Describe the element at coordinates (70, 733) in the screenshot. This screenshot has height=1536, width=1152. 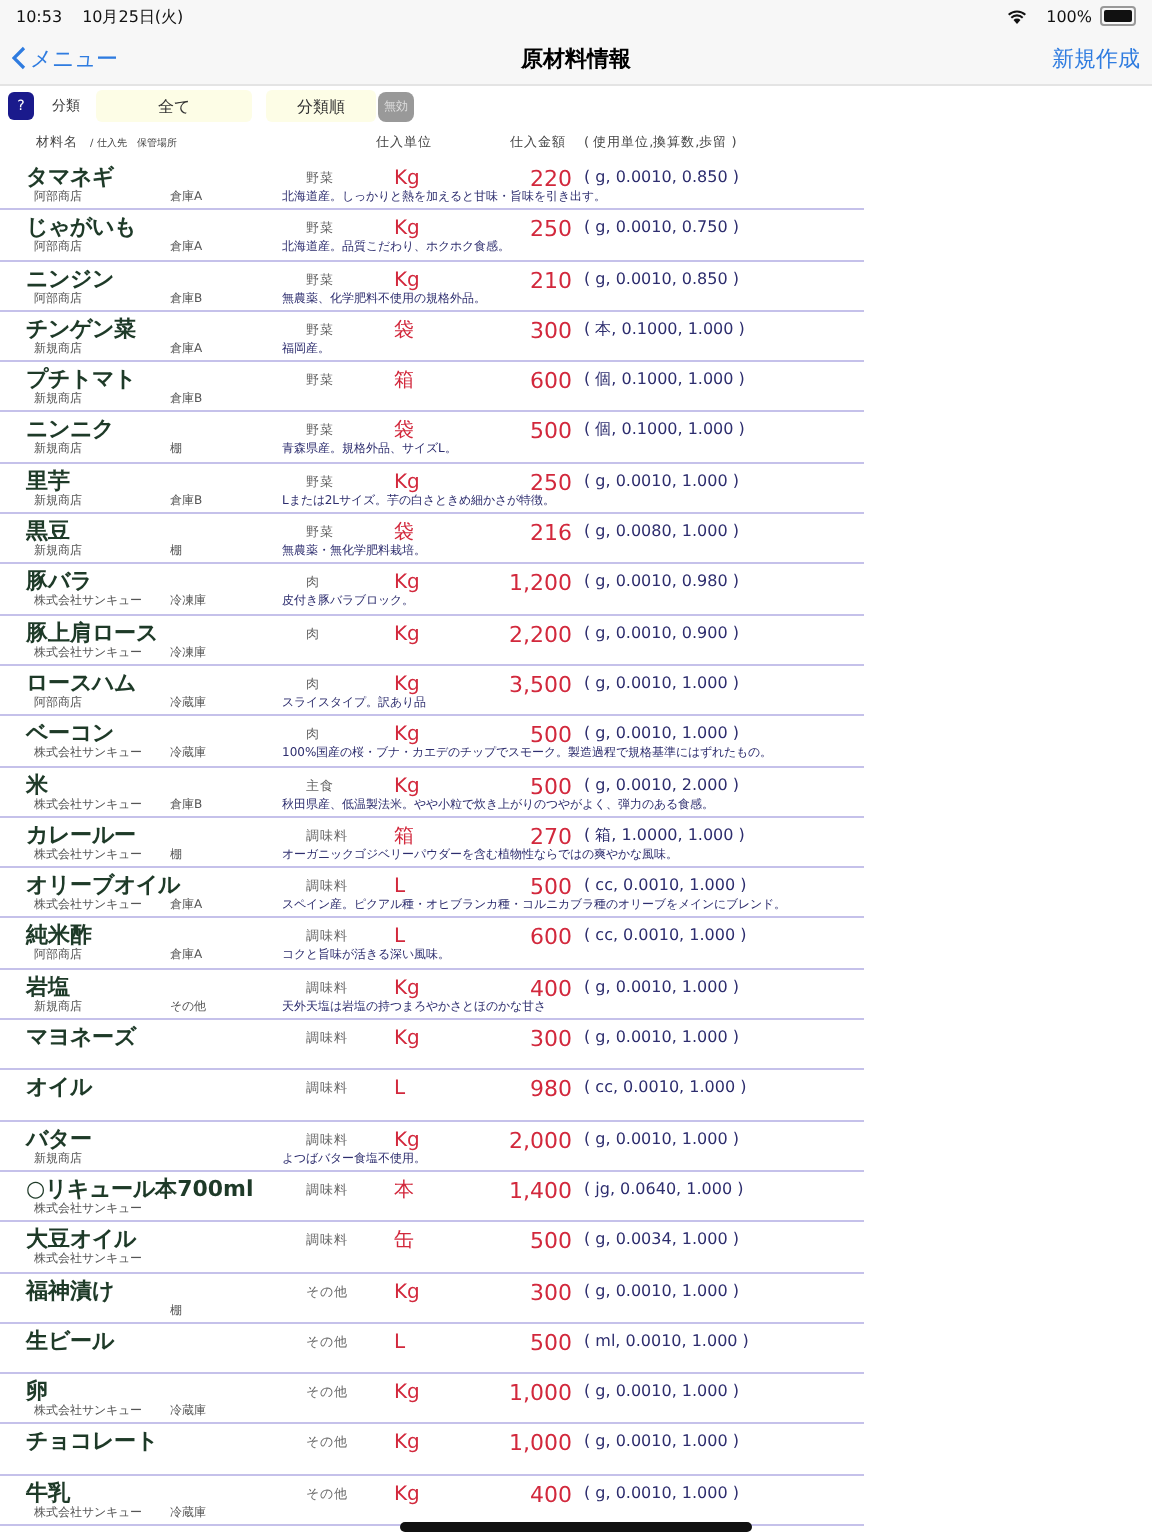
I see `material-name: ベーコン` at that location.